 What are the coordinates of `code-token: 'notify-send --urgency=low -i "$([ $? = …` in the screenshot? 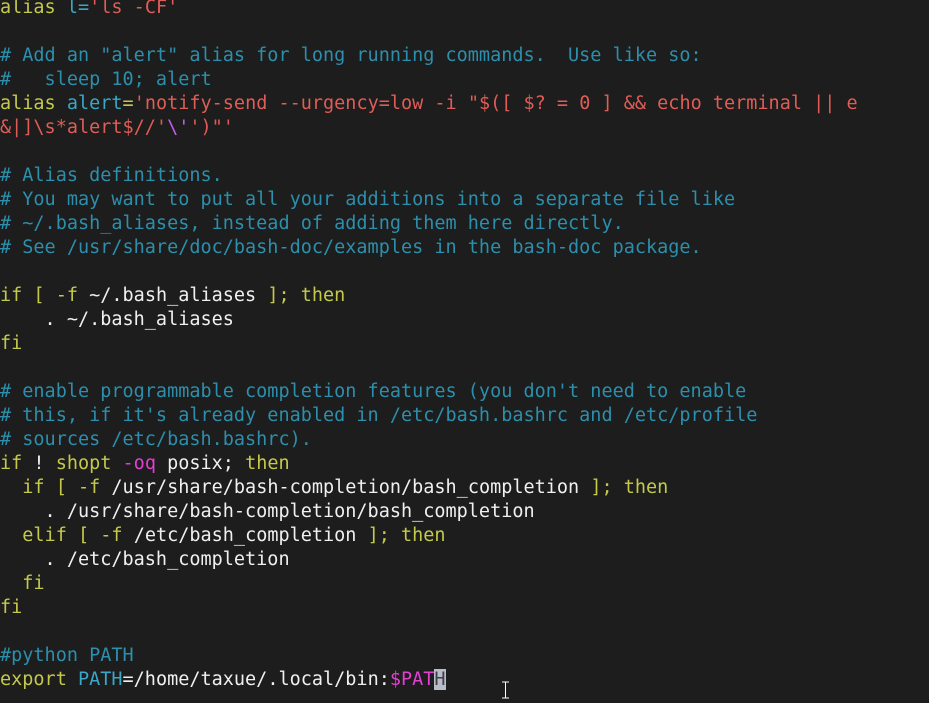 It's located at (495, 103).